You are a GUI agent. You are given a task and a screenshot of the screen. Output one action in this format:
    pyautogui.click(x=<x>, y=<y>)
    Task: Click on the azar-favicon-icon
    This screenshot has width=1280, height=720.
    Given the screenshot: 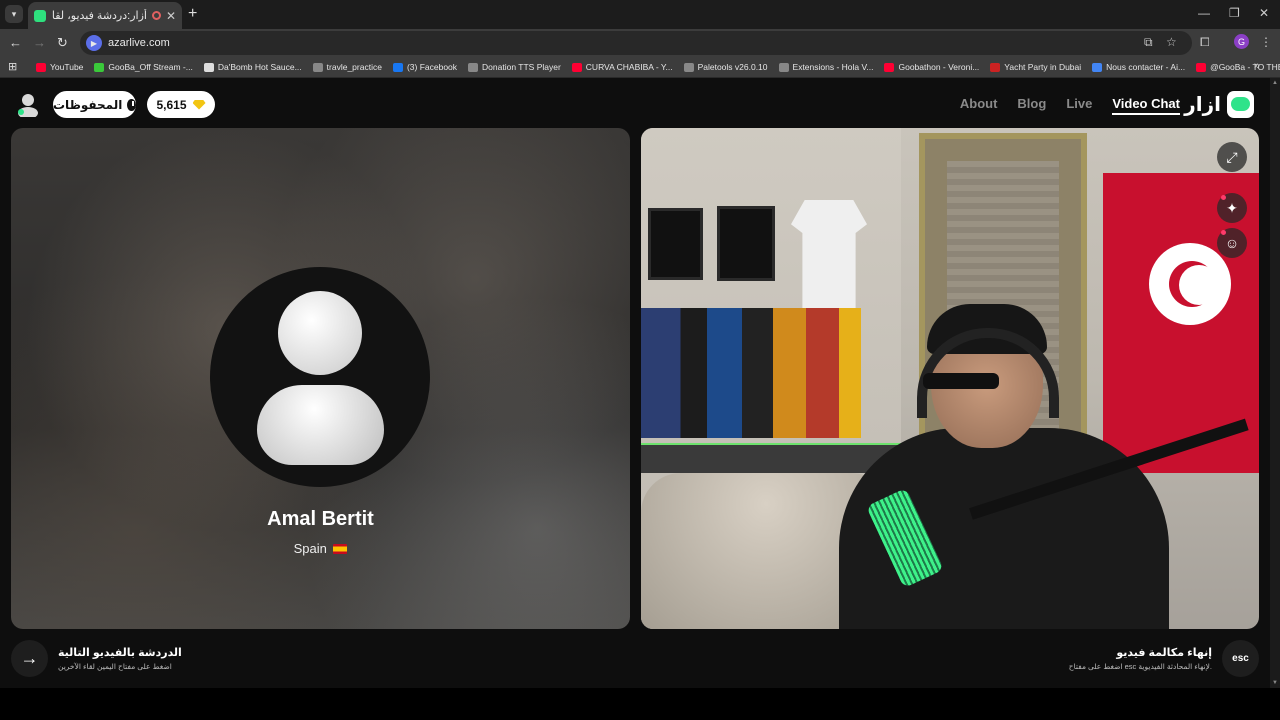 What is the action you would take?
    pyautogui.click(x=40, y=15)
    